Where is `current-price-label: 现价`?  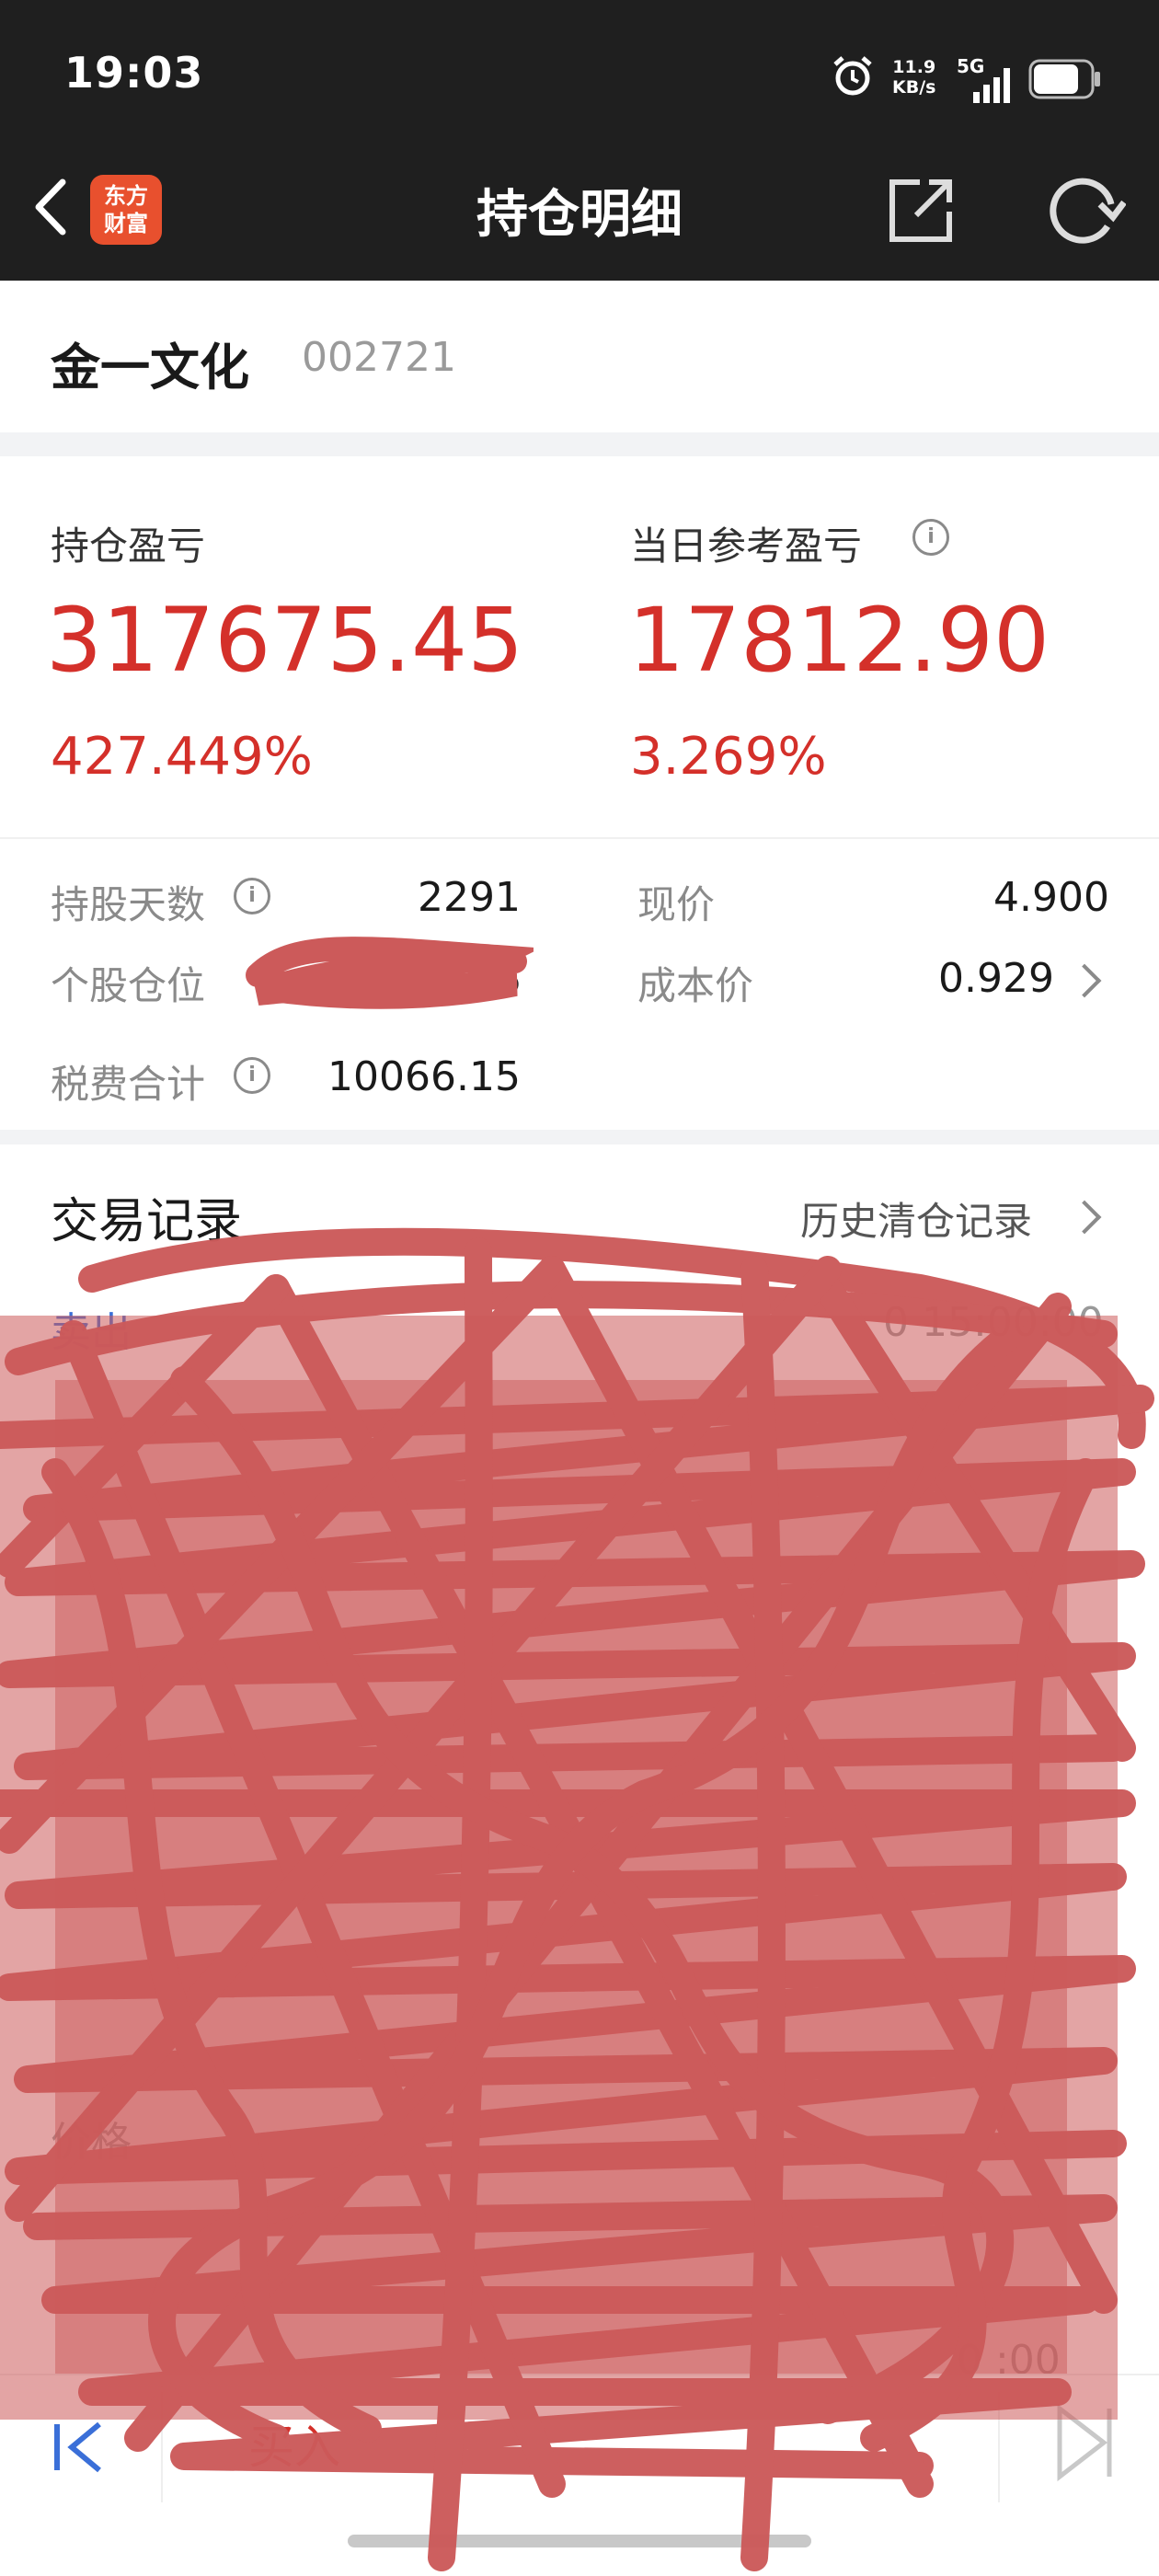 current-price-label: 现价 is located at coordinates (676, 904).